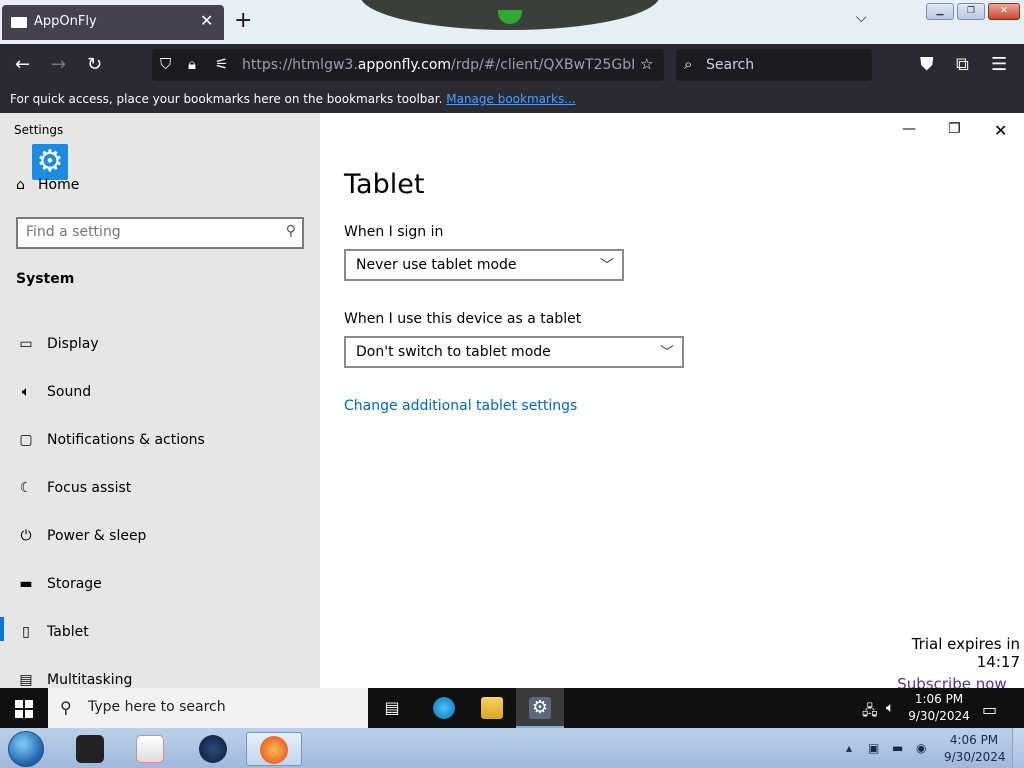 The height and width of the screenshot is (768, 1024). What do you see at coordinates (870, 712) in the screenshot?
I see `network-icon: 🖧︎` at bounding box center [870, 712].